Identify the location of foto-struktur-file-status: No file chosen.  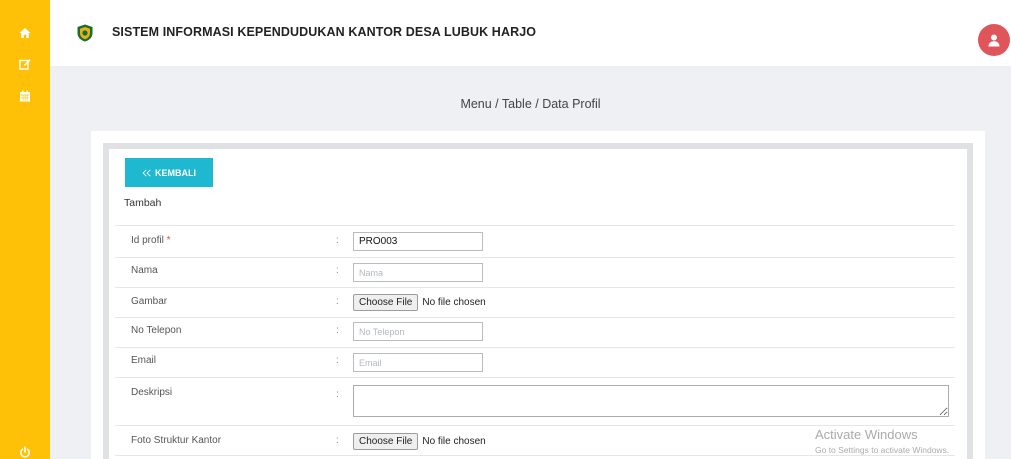
(454, 441).